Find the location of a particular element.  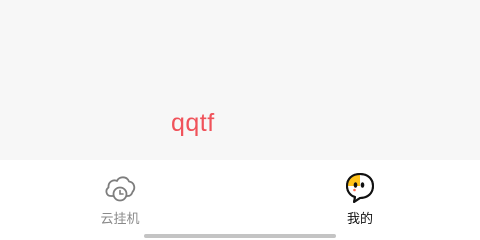

home-indicator is located at coordinates (240, 236).